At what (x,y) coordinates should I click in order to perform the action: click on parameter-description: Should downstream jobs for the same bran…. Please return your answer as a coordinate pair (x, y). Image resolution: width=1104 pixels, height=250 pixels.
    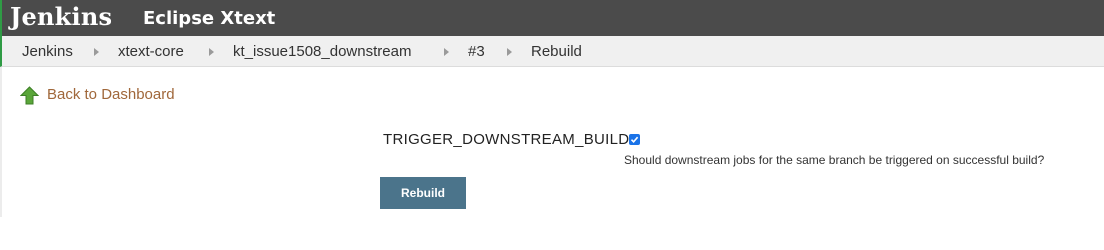
    Looking at the image, I should click on (834, 160).